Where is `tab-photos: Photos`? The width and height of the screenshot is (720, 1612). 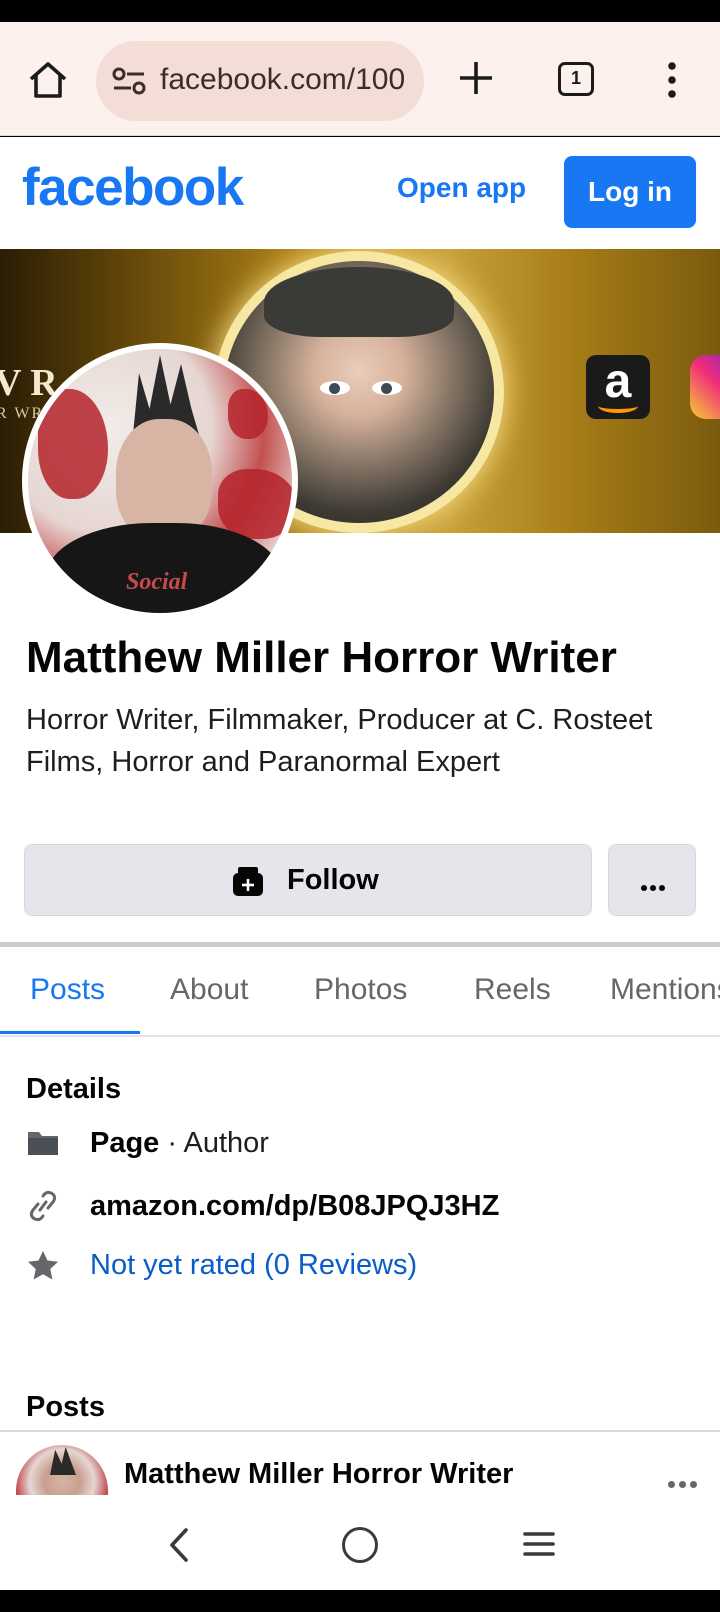
tab-photos: Photos is located at coordinates (360, 990).